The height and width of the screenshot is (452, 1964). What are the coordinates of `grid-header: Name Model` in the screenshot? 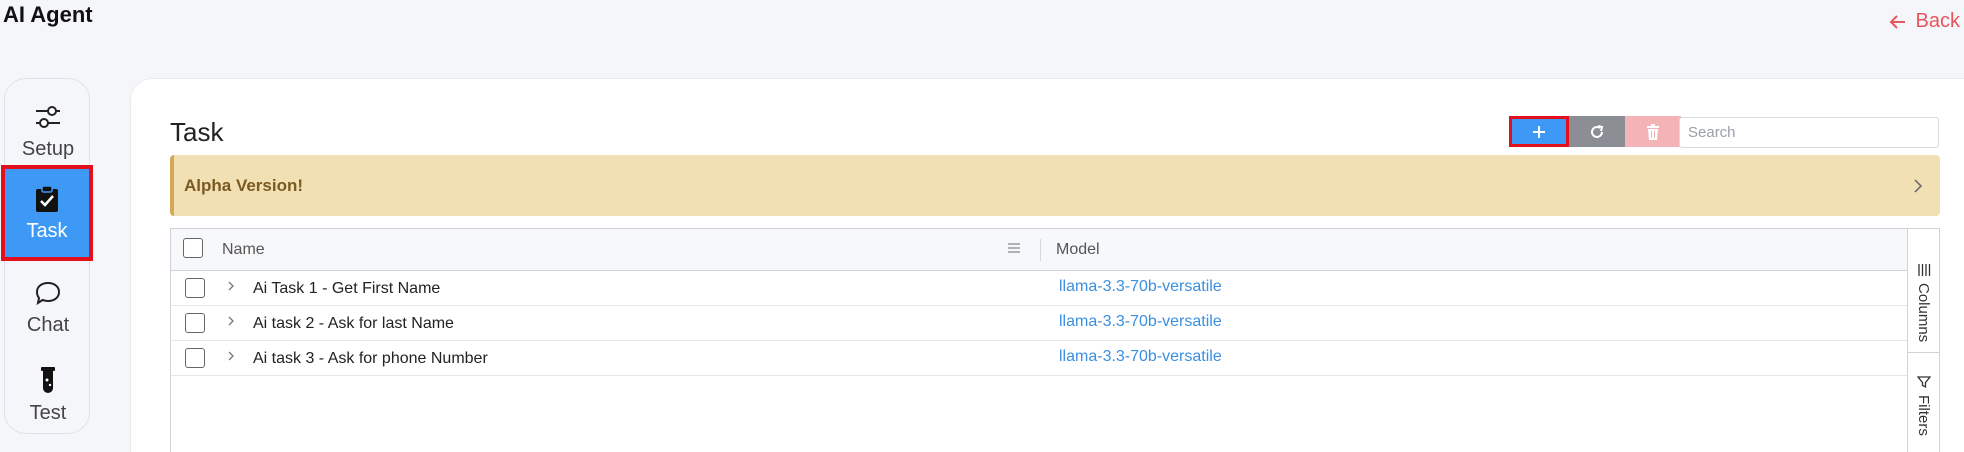 It's located at (1055, 250).